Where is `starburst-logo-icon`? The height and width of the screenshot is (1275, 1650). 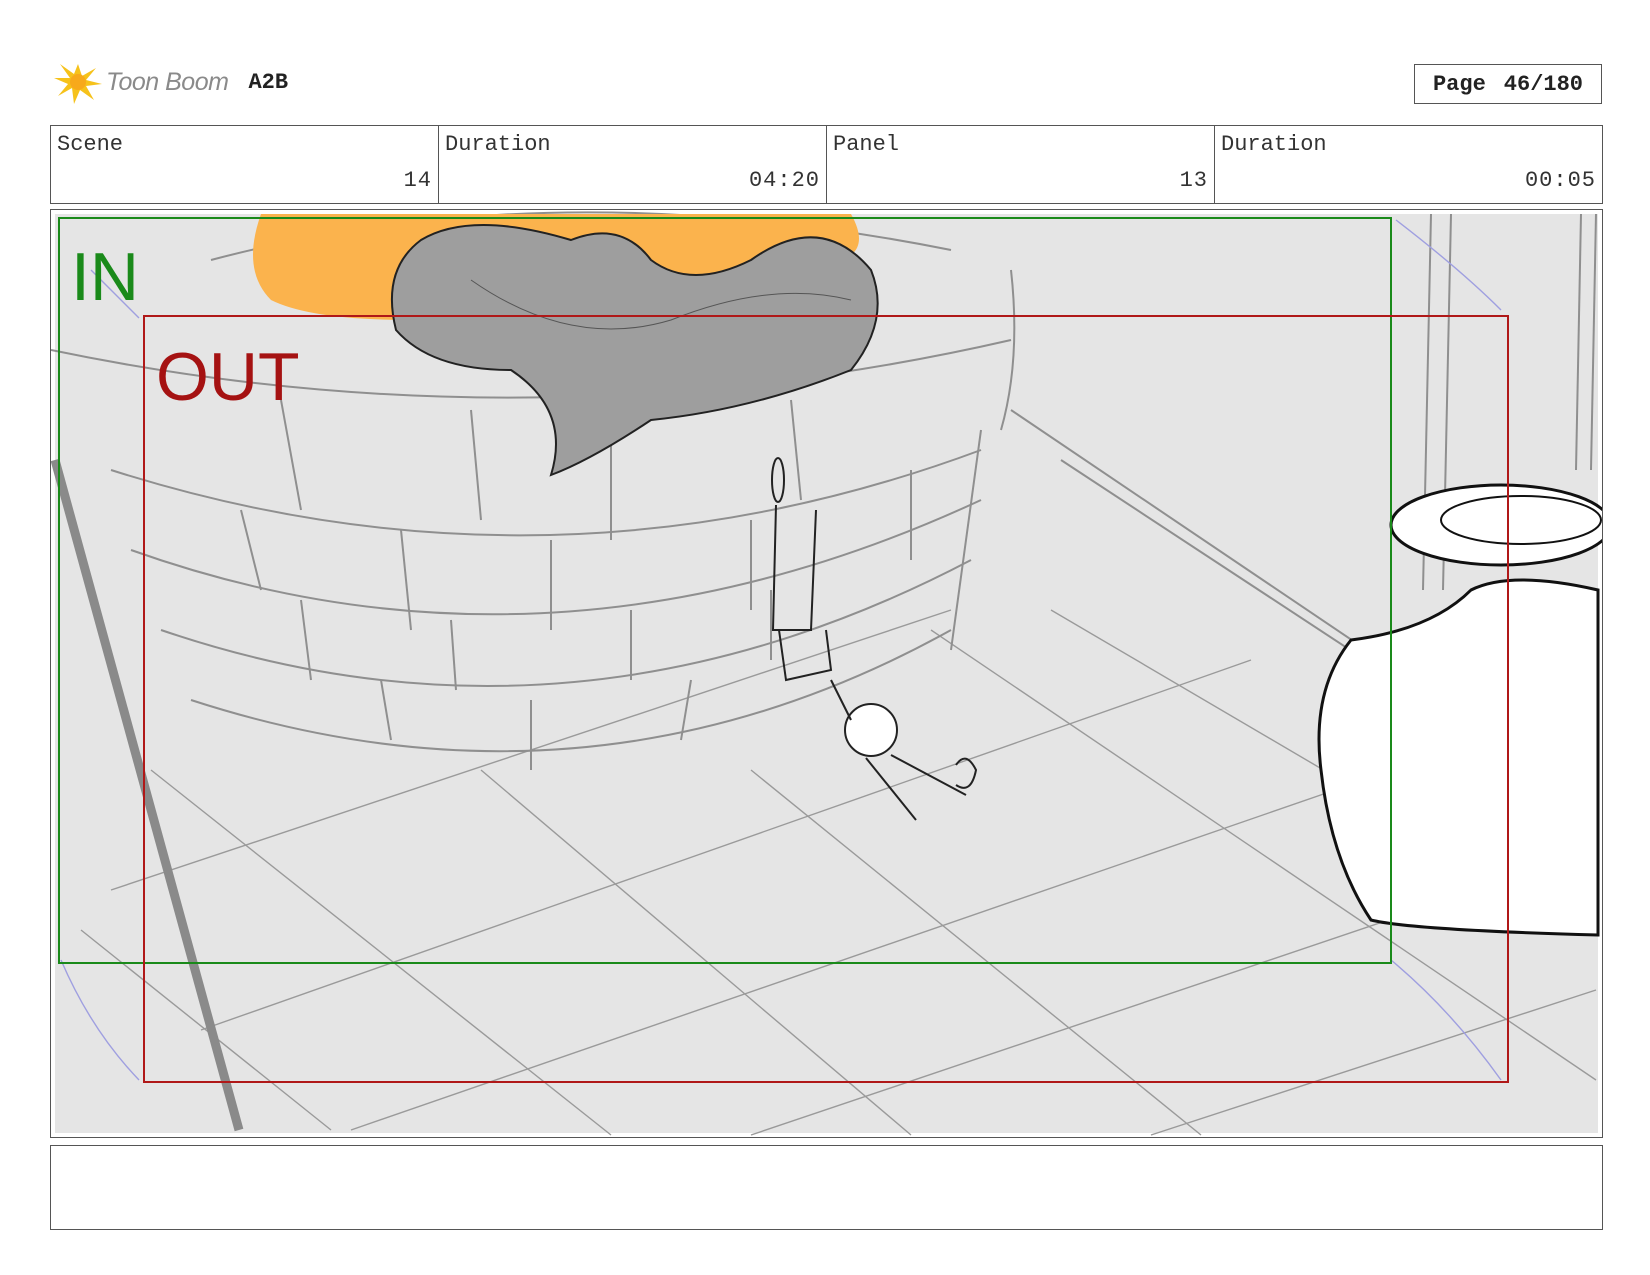 starburst-logo-icon is located at coordinates (78, 84).